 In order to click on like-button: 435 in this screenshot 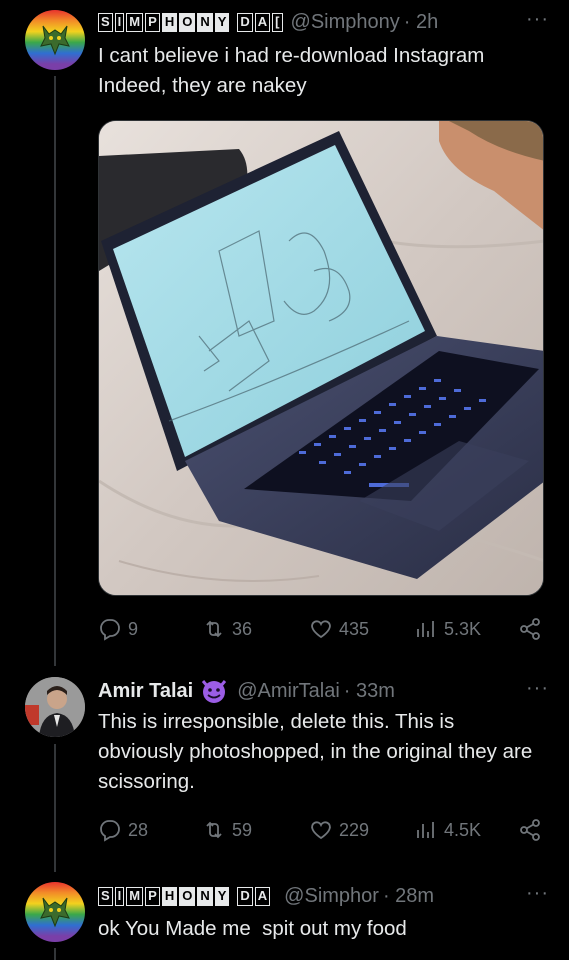, I will do `click(339, 629)`.